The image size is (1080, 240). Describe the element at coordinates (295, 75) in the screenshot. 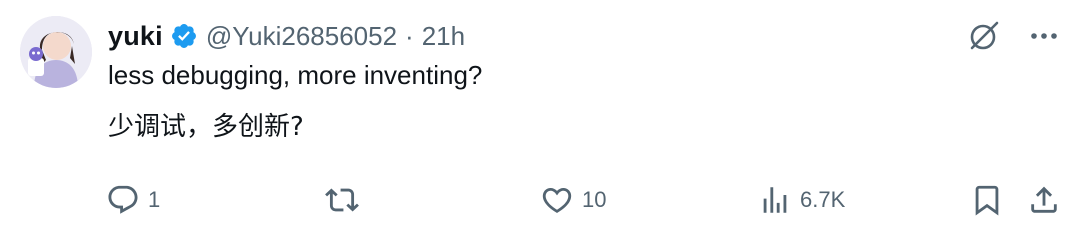

I see `tweet-text-line: less debugging, more inventing?` at that location.